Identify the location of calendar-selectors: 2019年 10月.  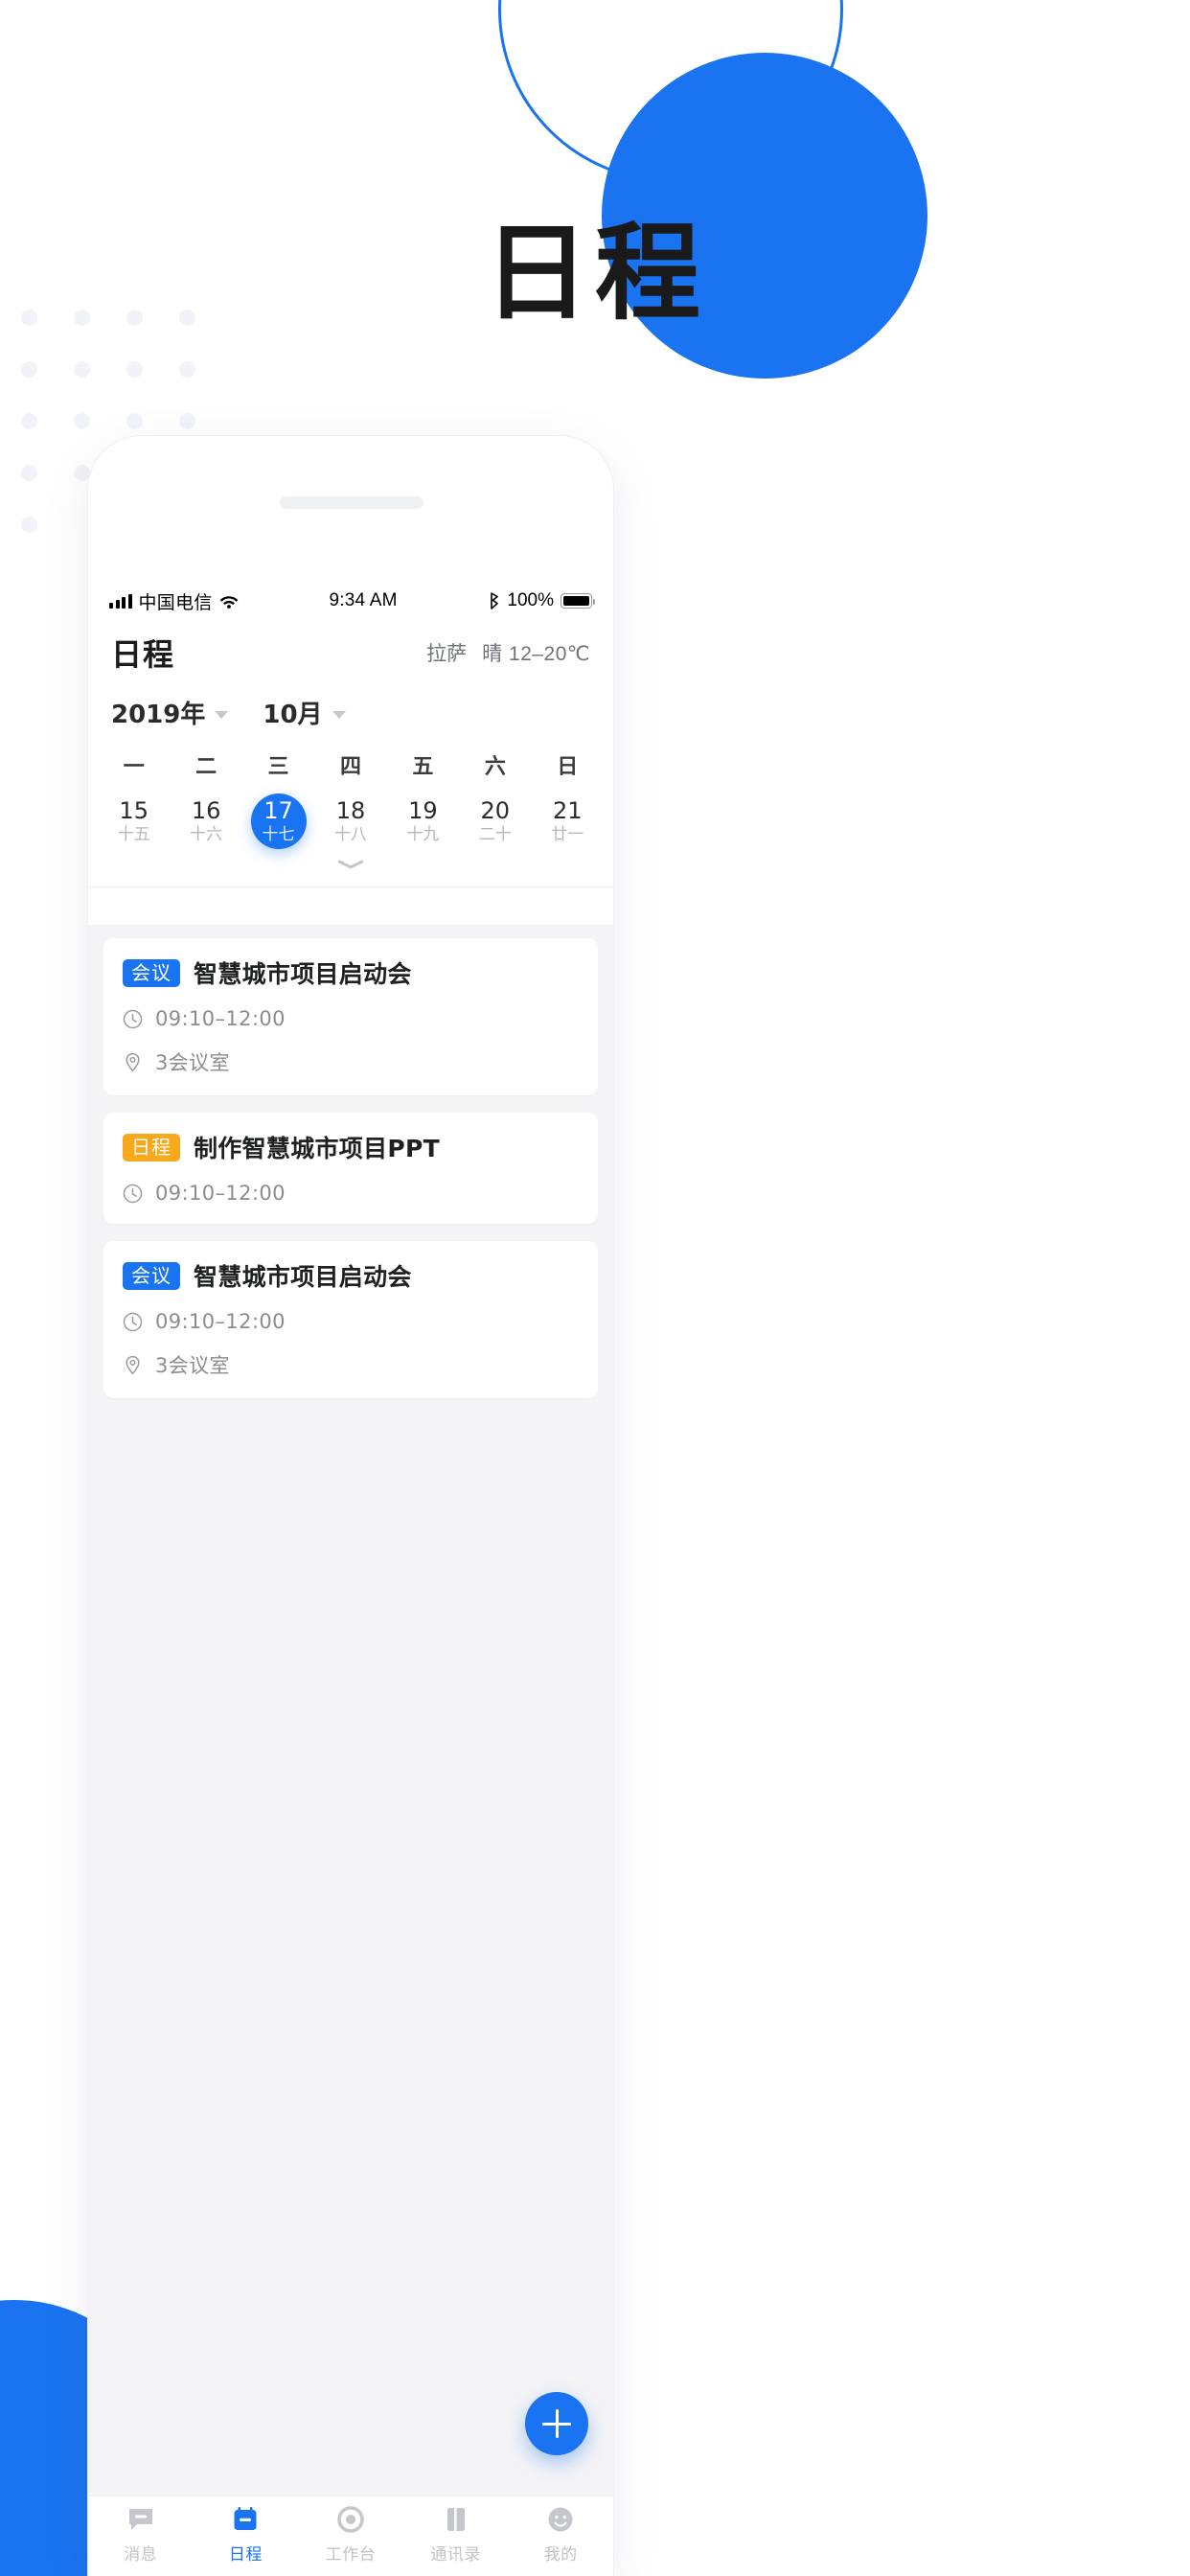
(350, 708).